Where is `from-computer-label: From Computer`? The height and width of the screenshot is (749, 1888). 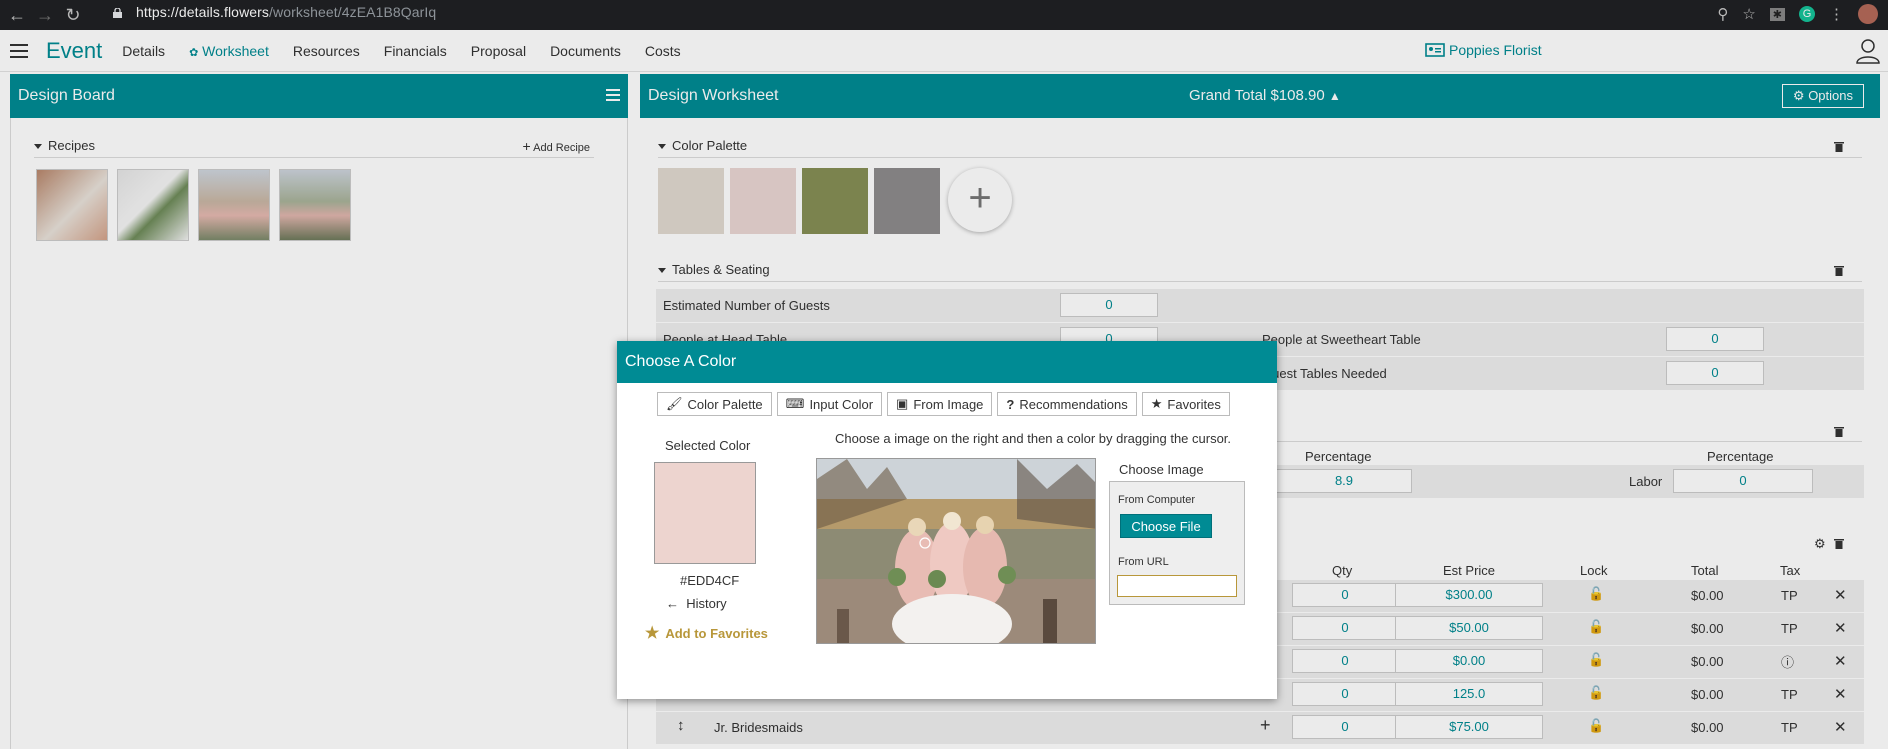
from-computer-label: From Computer is located at coordinates (1157, 500).